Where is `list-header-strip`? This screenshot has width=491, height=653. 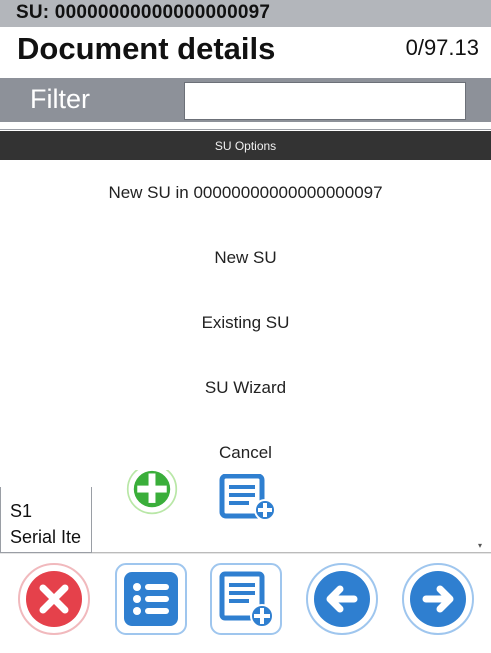
list-header-strip is located at coordinates (245, 126).